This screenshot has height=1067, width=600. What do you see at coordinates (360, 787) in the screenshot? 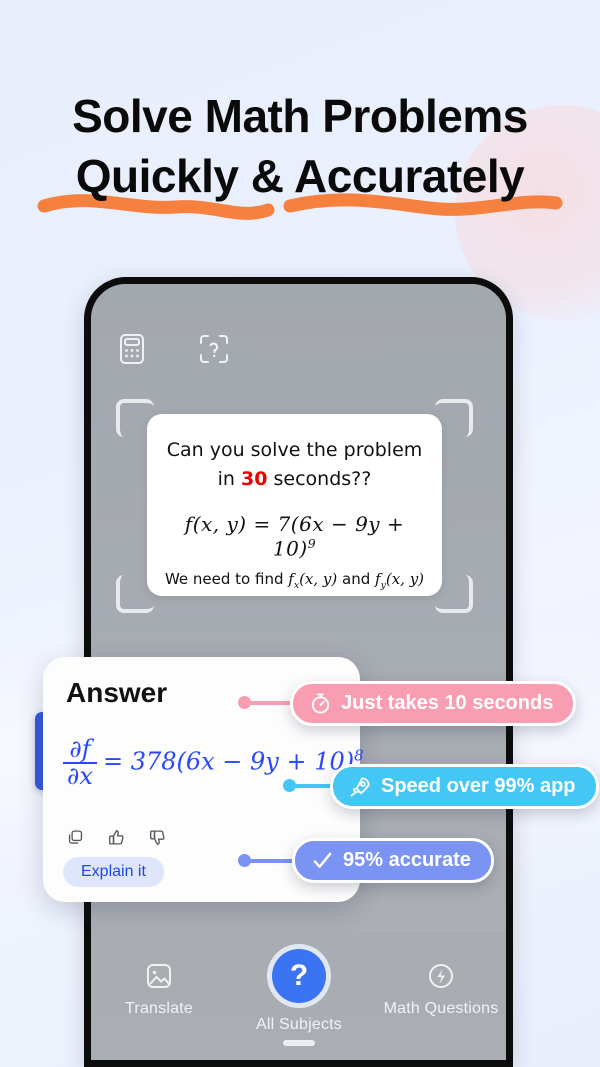
I see `rocket-icon` at bounding box center [360, 787].